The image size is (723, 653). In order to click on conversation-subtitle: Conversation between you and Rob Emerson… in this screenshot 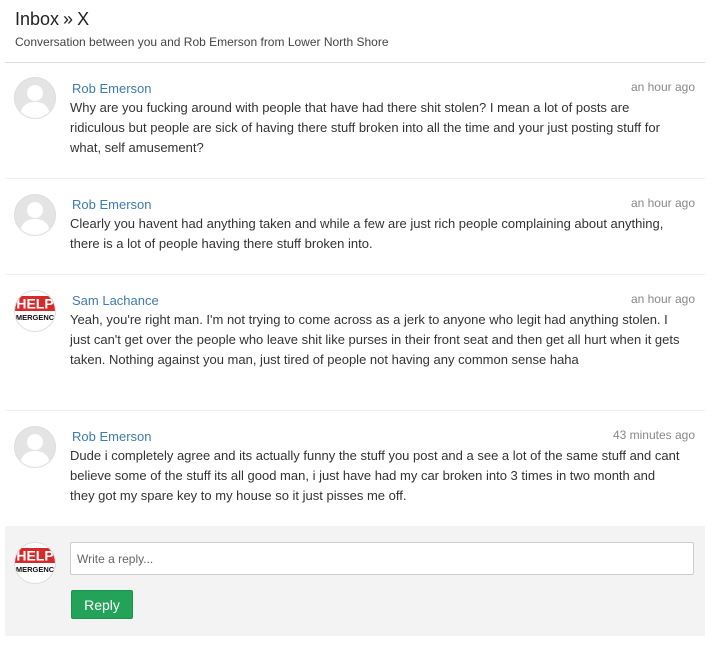, I will do `click(202, 42)`.